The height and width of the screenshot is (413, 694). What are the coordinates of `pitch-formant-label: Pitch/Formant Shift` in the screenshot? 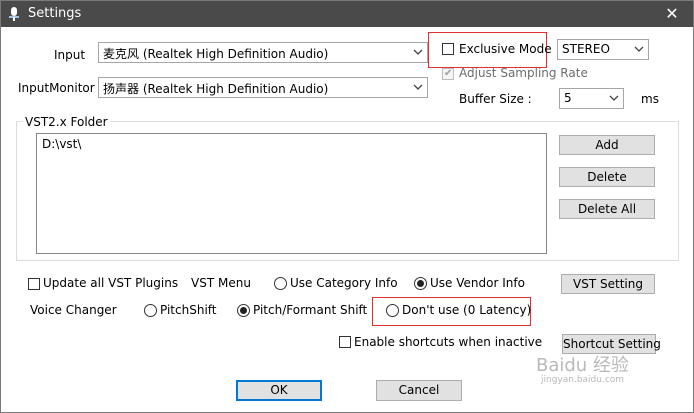 It's located at (310, 310).